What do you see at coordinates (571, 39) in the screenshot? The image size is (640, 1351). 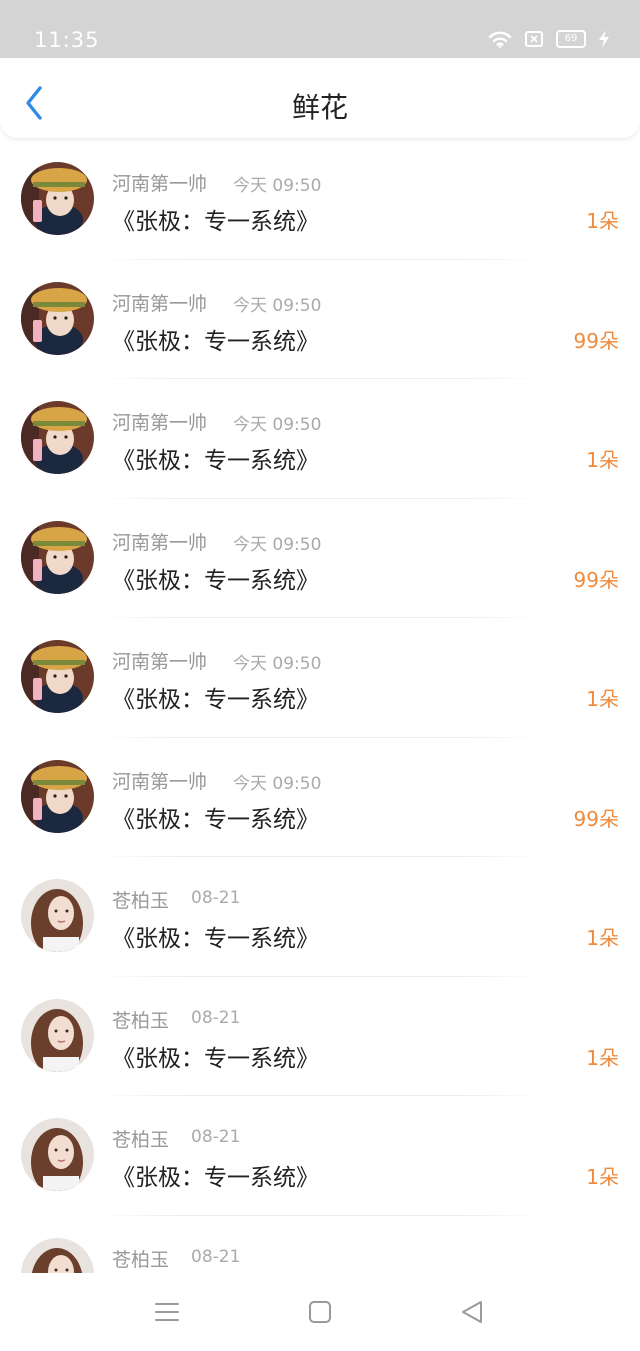 I see `battery-icon: 69` at bounding box center [571, 39].